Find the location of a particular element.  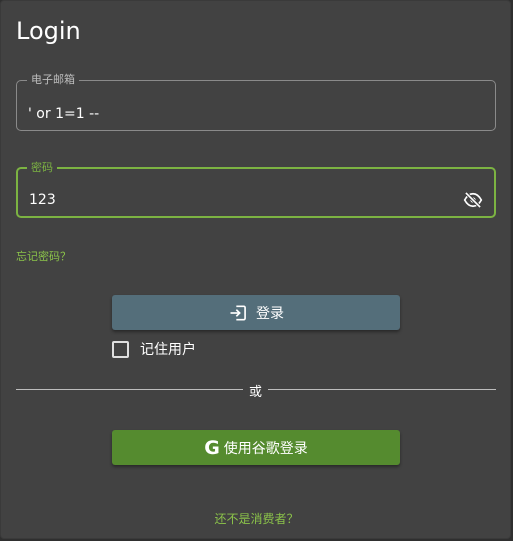

forgot-password-link: 忘记密码？ is located at coordinates (43, 256).